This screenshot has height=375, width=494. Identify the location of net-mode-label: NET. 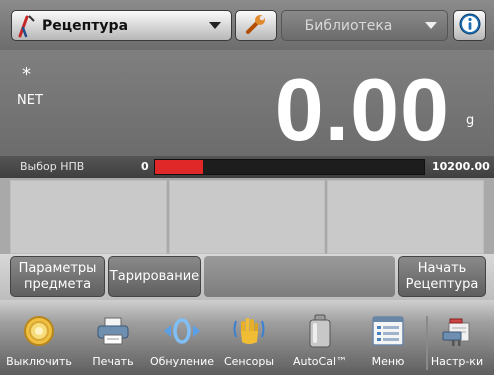
(30, 100).